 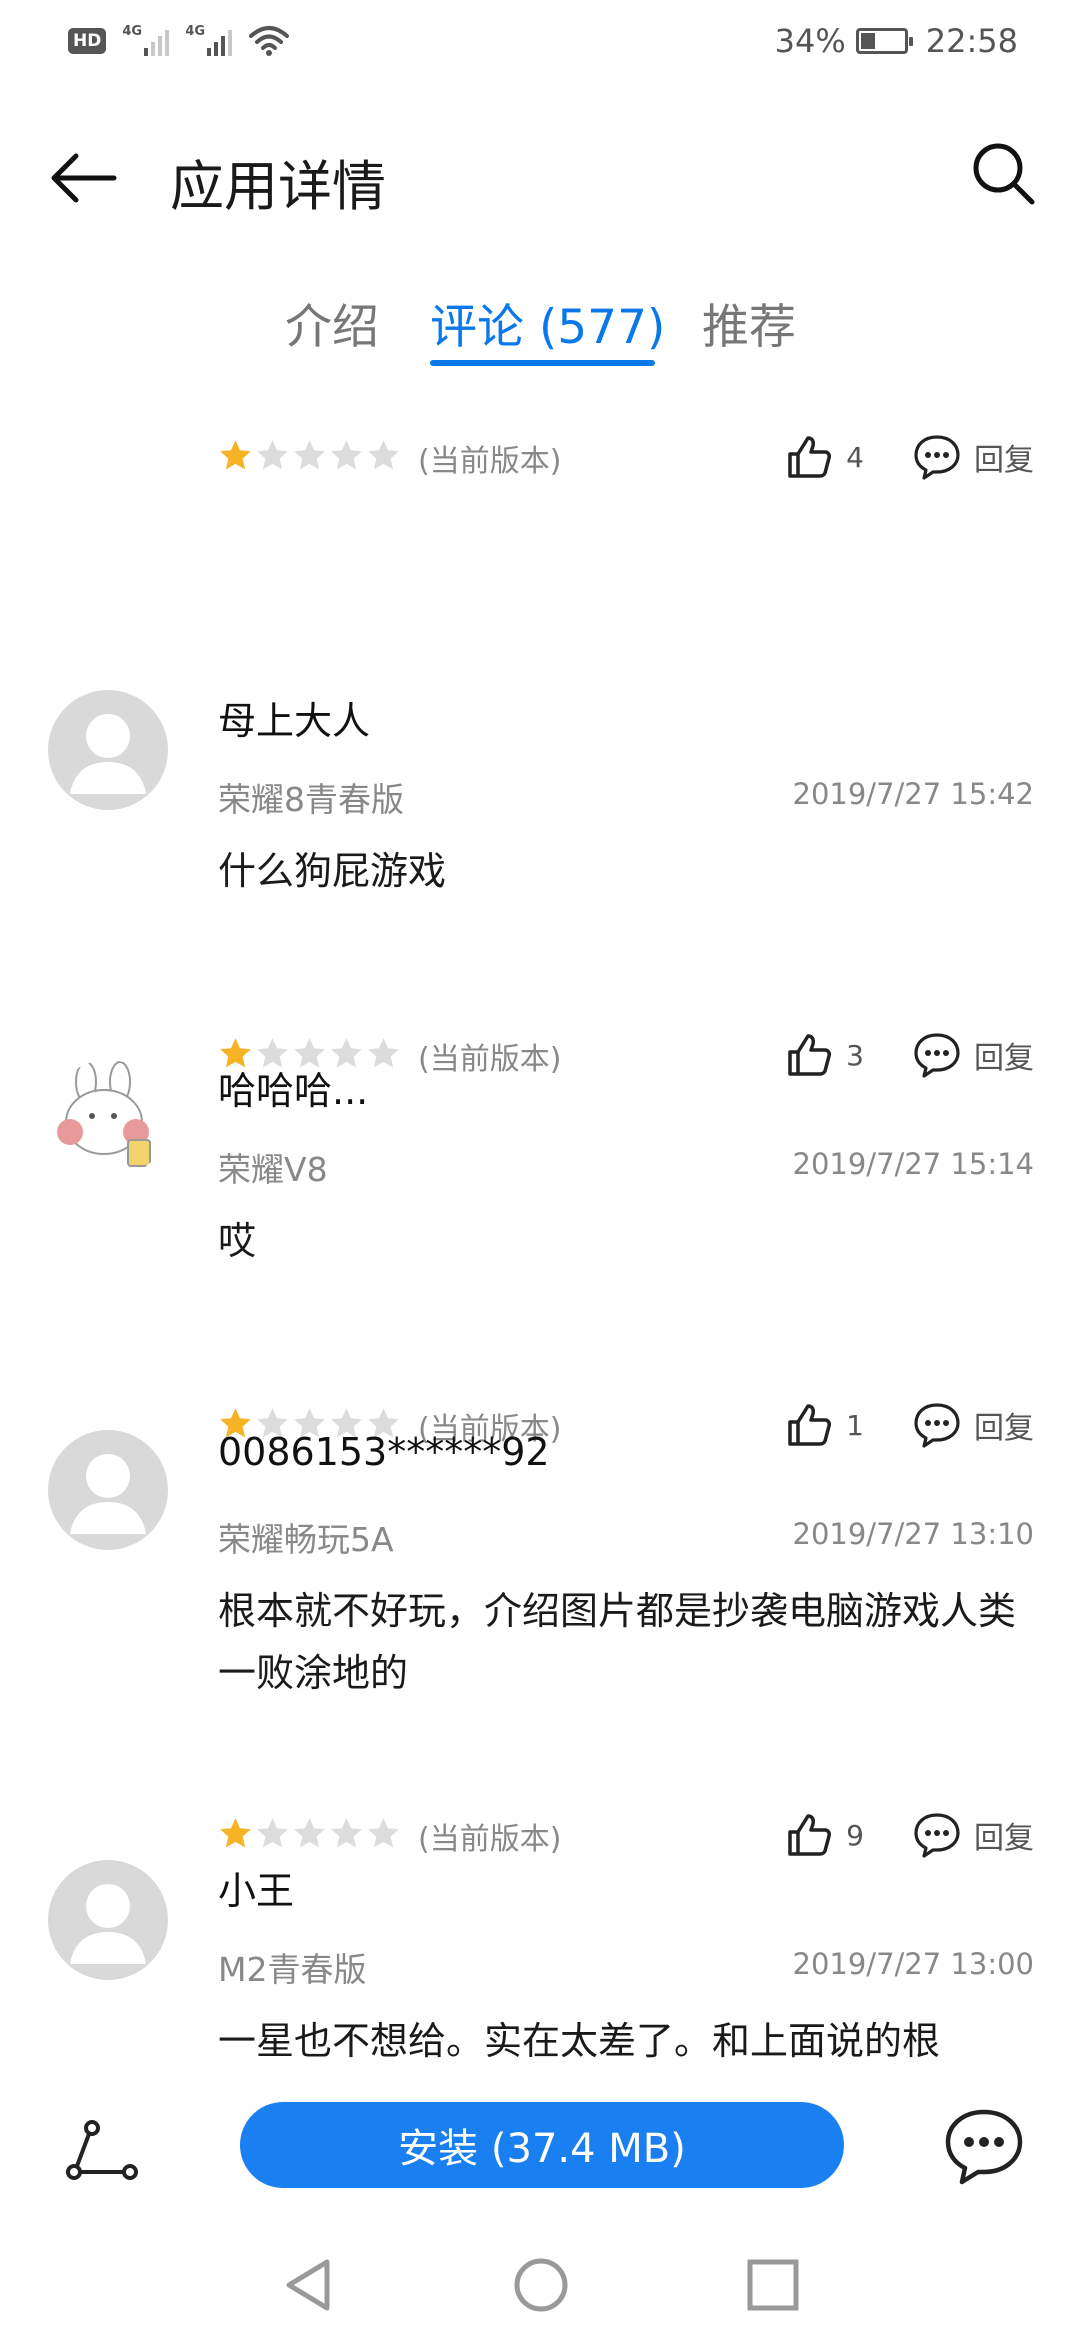 I want to click on tab-indicator, so click(x=542, y=363).